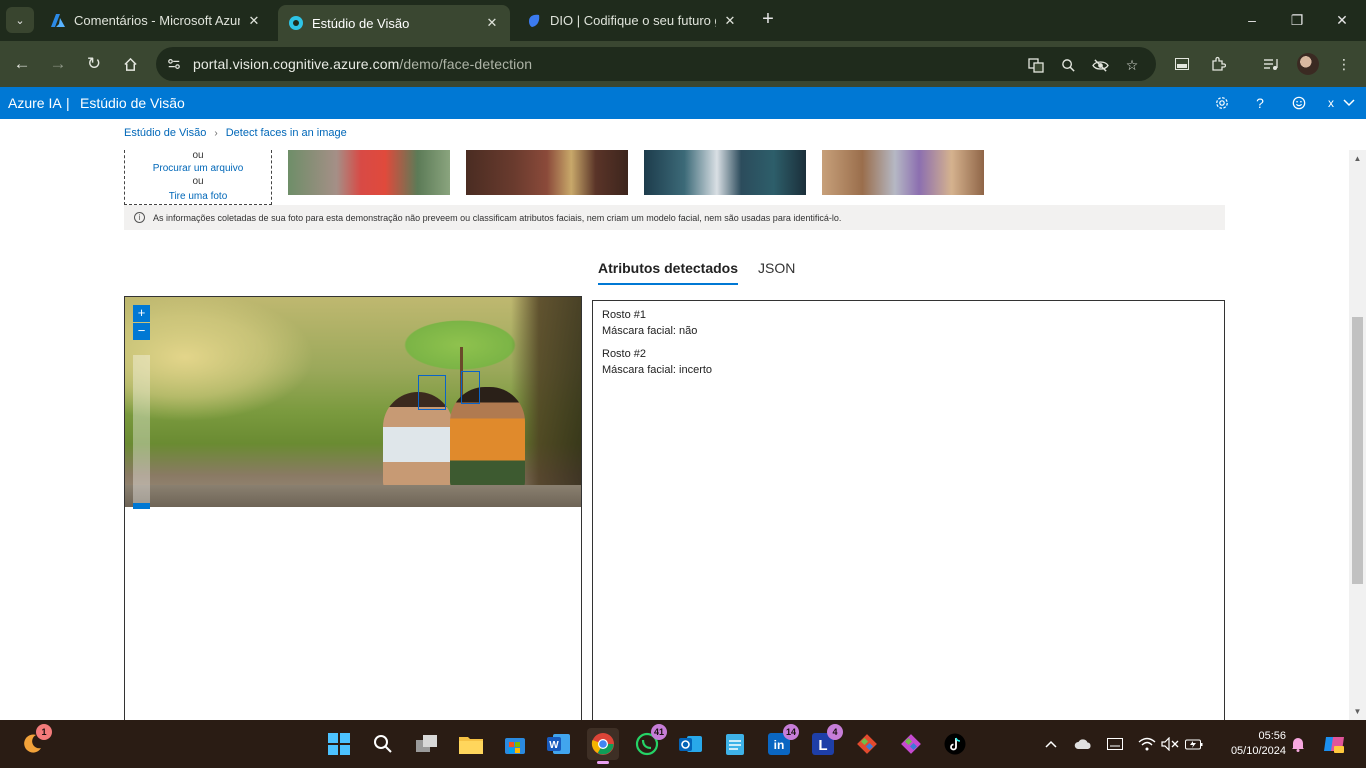  I want to click on l-app-badge: 4, so click(835, 732).